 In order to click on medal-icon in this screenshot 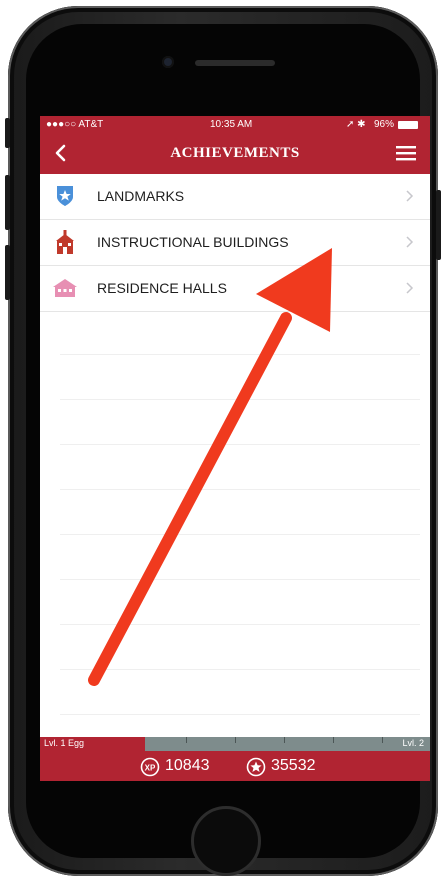, I will do `click(256, 767)`.